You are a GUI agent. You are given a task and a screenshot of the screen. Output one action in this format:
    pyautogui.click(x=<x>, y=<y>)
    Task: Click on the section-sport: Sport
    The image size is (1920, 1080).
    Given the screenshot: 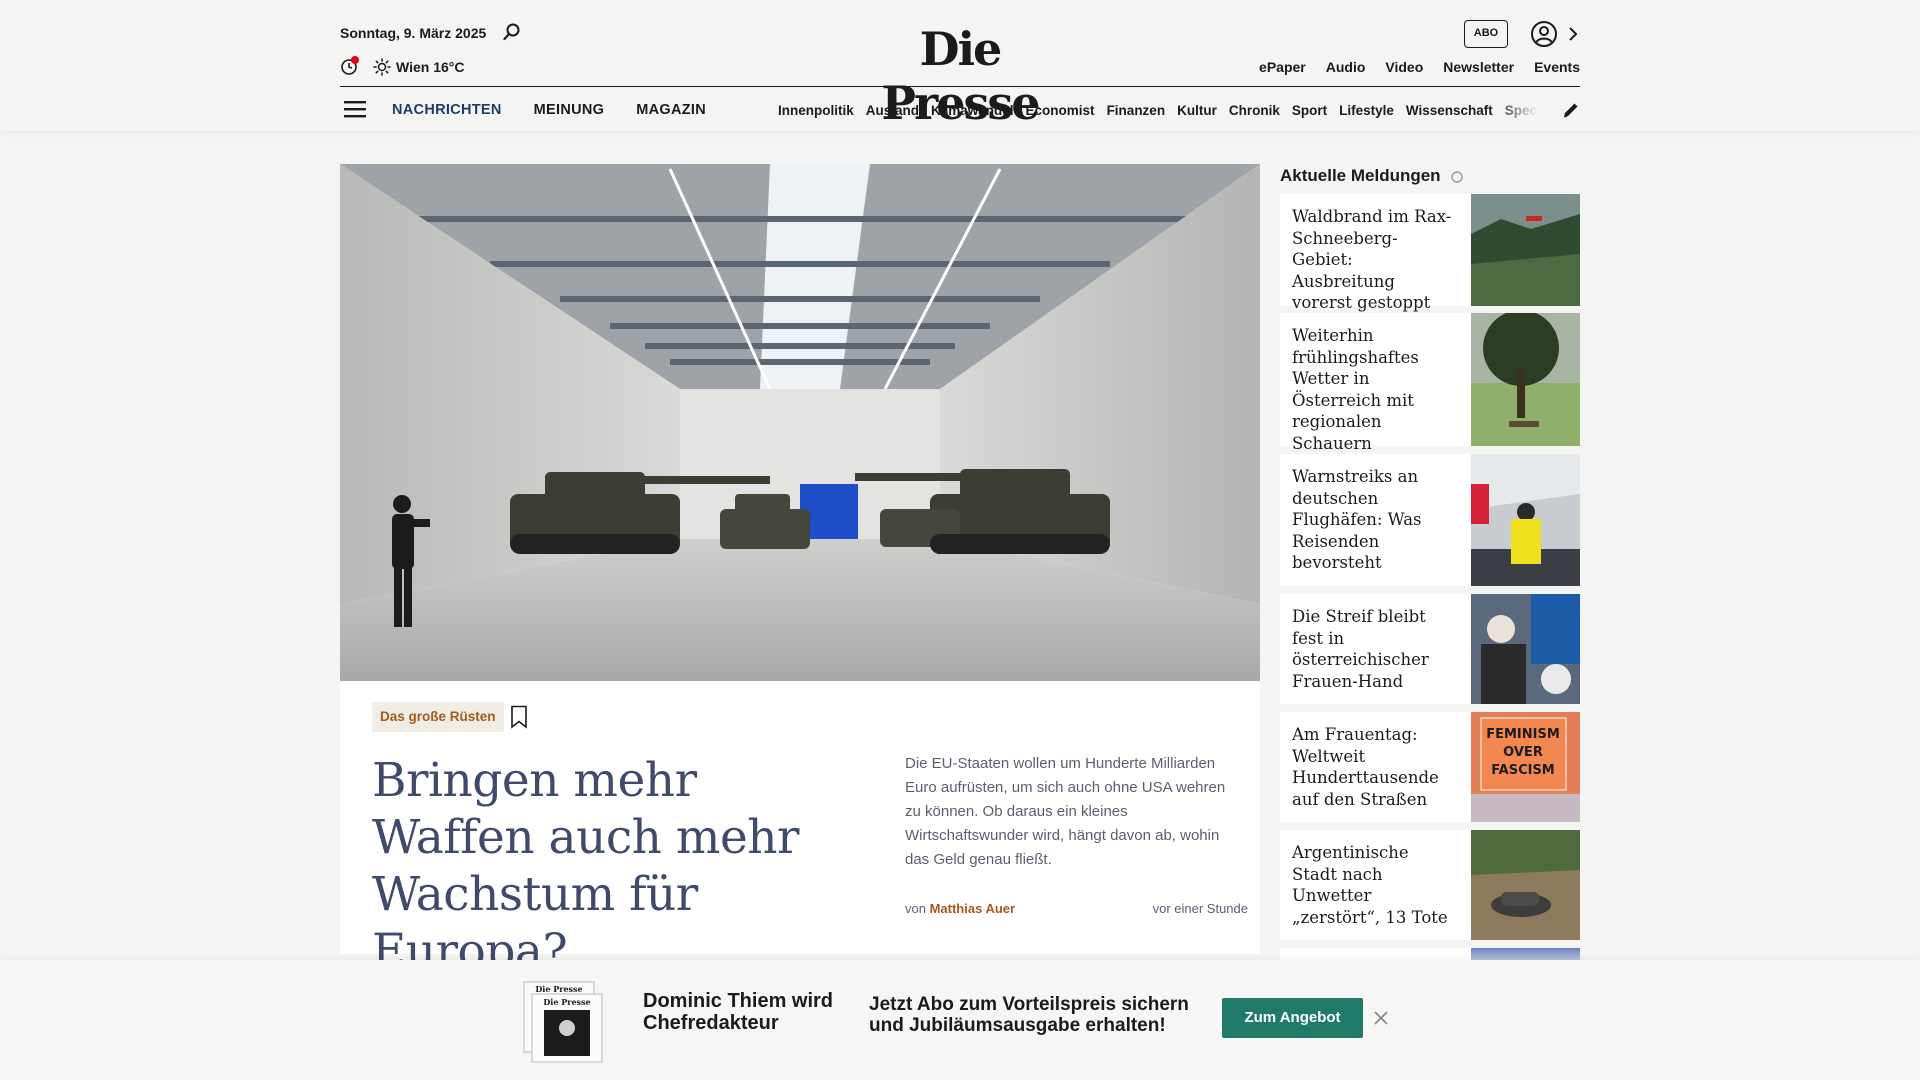 What is the action you would take?
    pyautogui.click(x=1309, y=110)
    